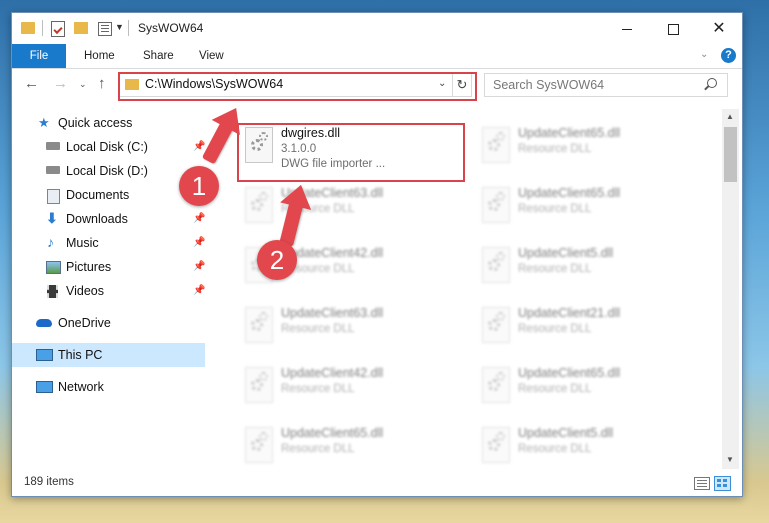  I want to click on sidebar-item-downloads: ⬇ Downloads 📌, so click(108, 219).